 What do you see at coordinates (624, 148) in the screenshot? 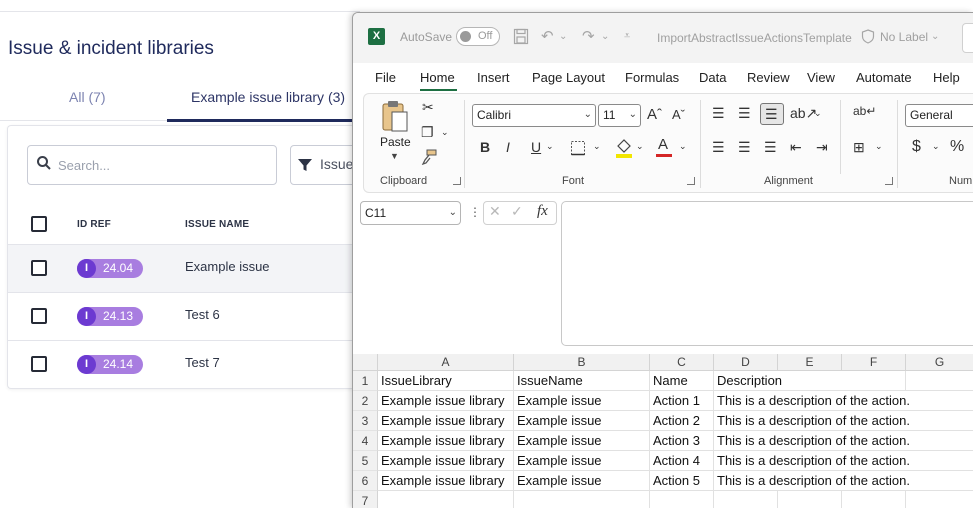
I see `fill-color-icon` at bounding box center [624, 148].